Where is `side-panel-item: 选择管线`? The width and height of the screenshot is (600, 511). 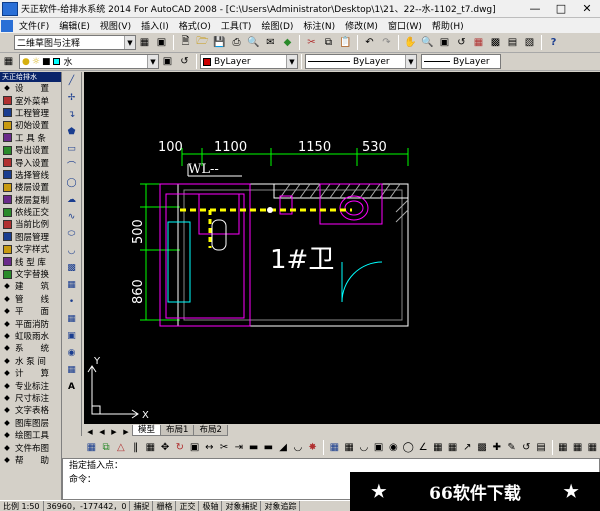
side-panel-item: 选择管线 is located at coordinates (30, 175).